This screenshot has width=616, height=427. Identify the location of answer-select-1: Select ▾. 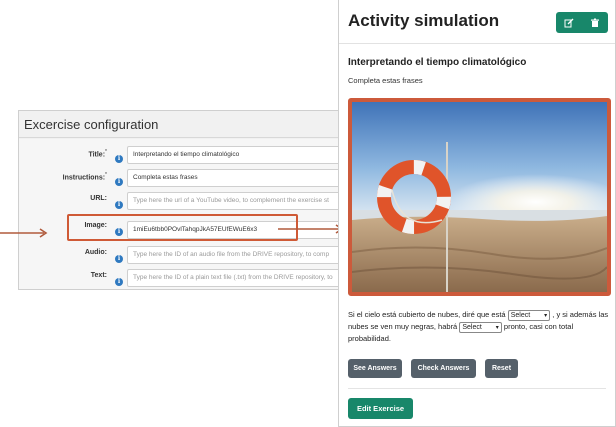
(529, 315).